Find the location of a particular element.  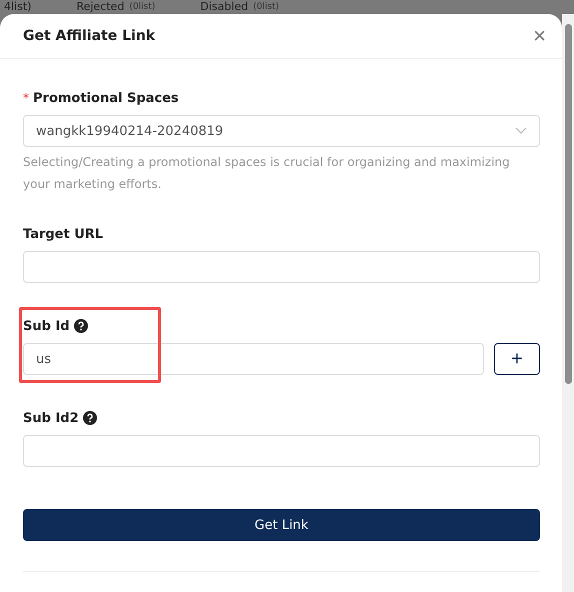

field-label: Promotional Spaces is located at coordinates (106, 98).